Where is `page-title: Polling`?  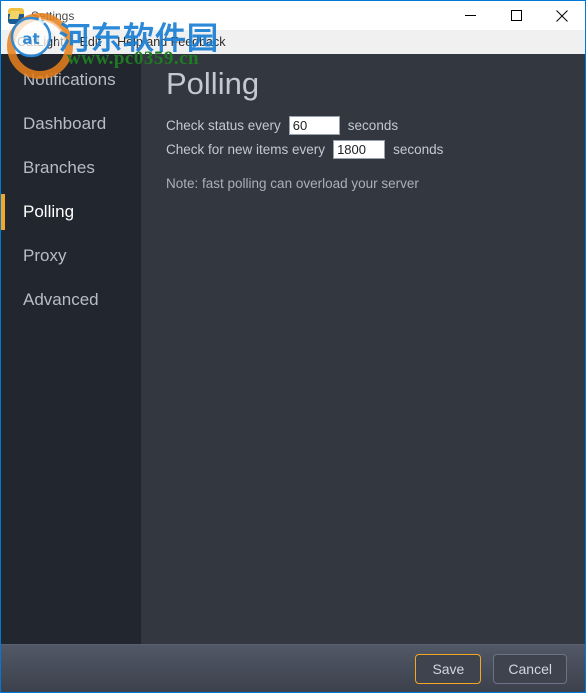
page-title: Polling is located at coordinates (213, 83).